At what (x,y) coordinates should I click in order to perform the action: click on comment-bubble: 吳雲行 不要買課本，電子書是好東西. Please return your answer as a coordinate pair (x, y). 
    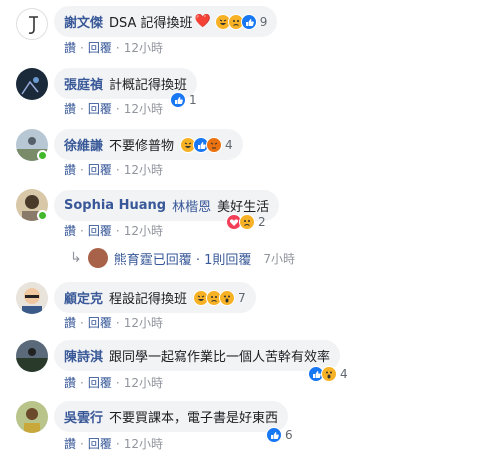
    Looking at the image, I should click on (171, 416).